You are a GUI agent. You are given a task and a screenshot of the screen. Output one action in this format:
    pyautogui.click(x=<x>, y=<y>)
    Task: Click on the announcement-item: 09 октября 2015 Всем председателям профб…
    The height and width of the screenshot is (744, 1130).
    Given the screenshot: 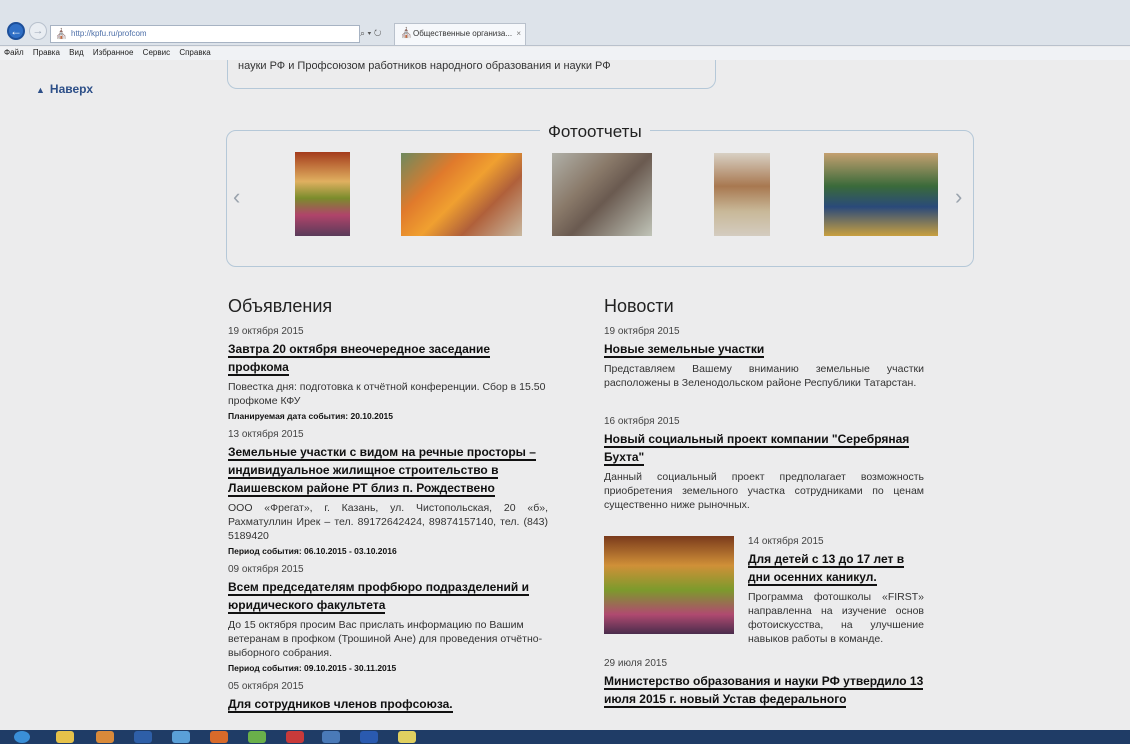 What is the action you would take?
    pyautogui.click(x=388, y=618)
    